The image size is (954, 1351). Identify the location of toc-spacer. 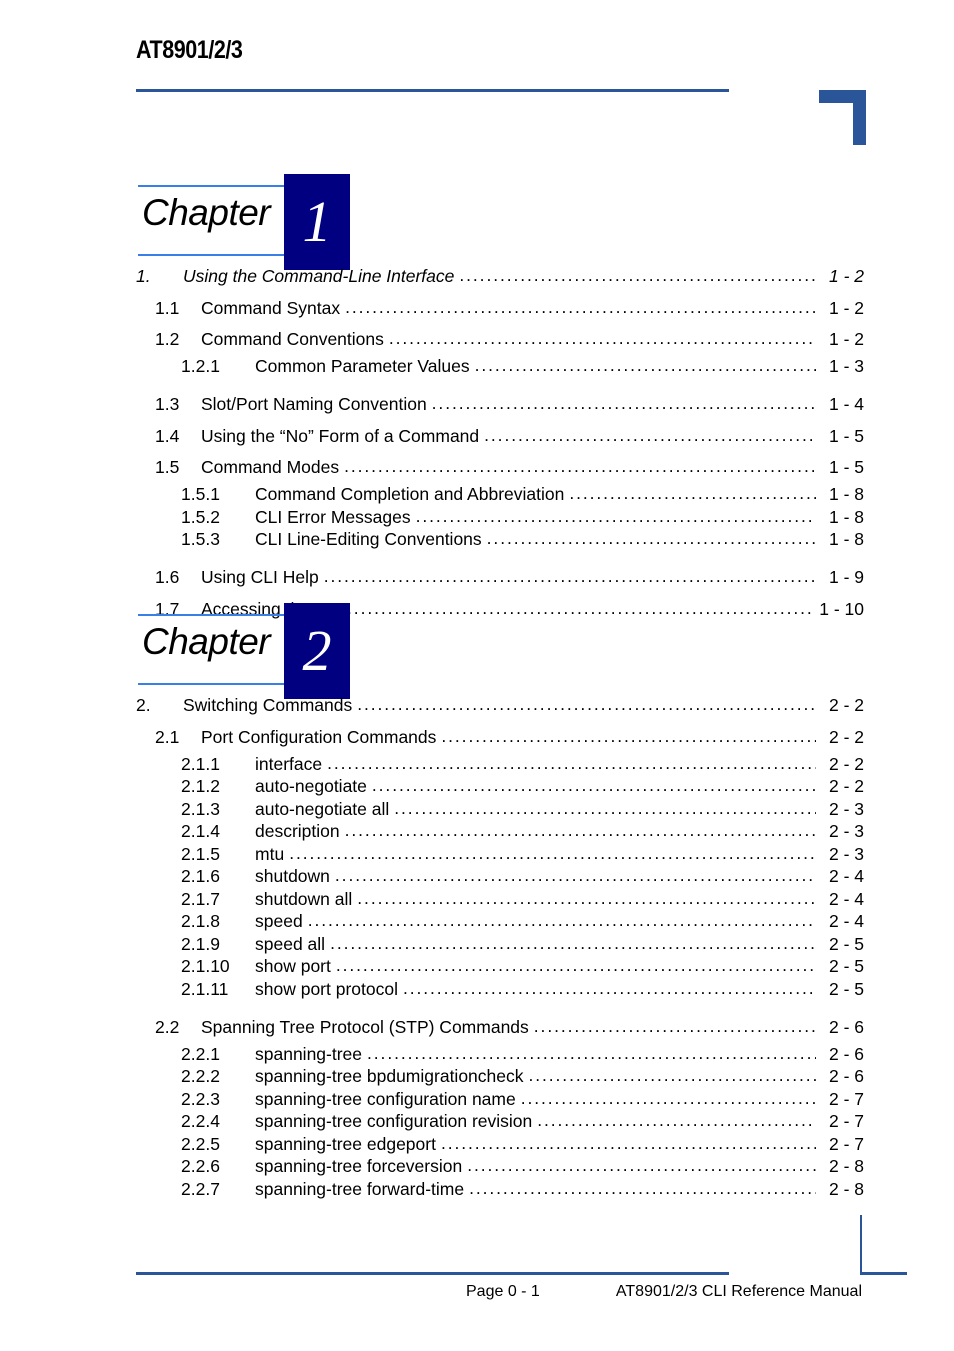
(477, 383).